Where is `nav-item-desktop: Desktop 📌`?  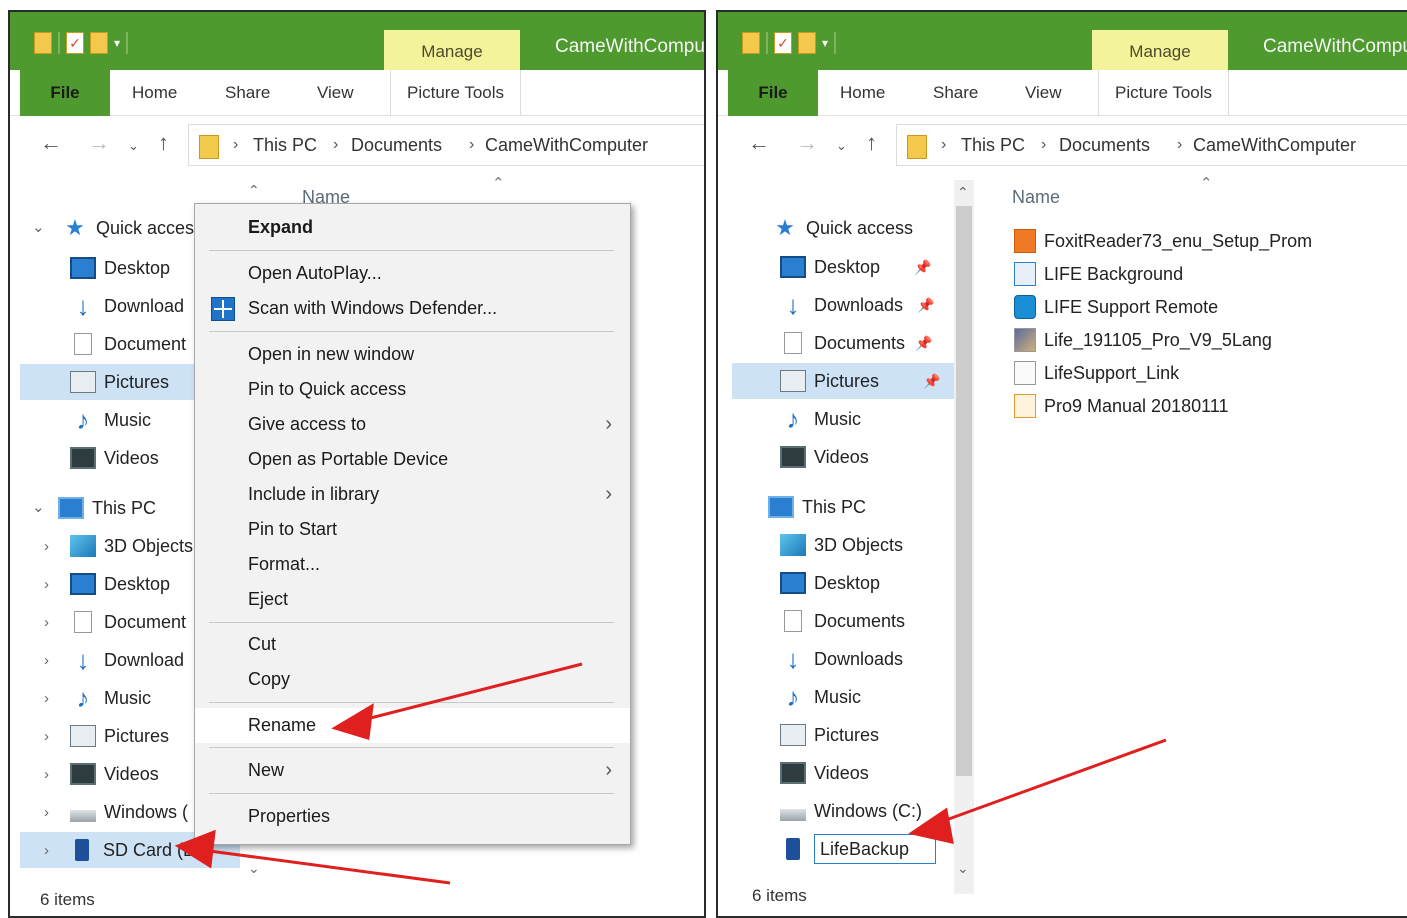
nav-item-desktop: Desktop 📌 is located at coordinates (855, 267).